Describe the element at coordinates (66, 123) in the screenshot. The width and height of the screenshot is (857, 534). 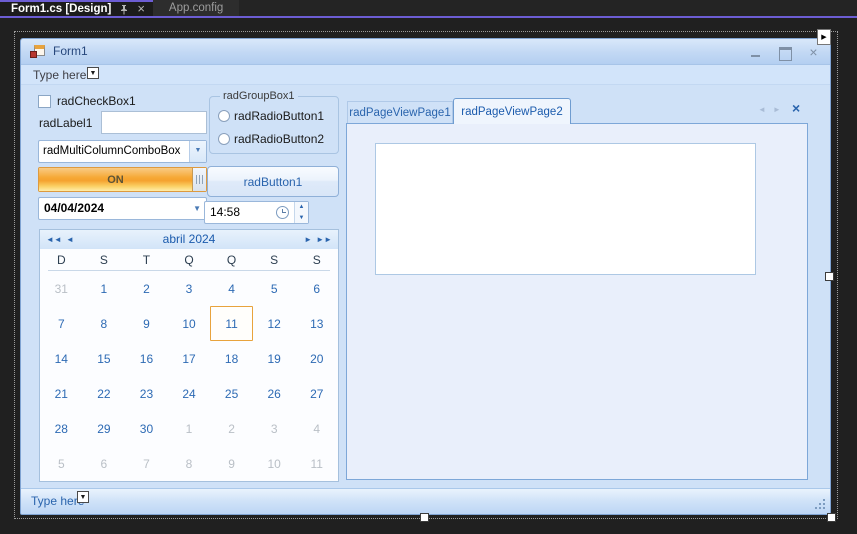
I see `rad-label: radLabel1` at that location.